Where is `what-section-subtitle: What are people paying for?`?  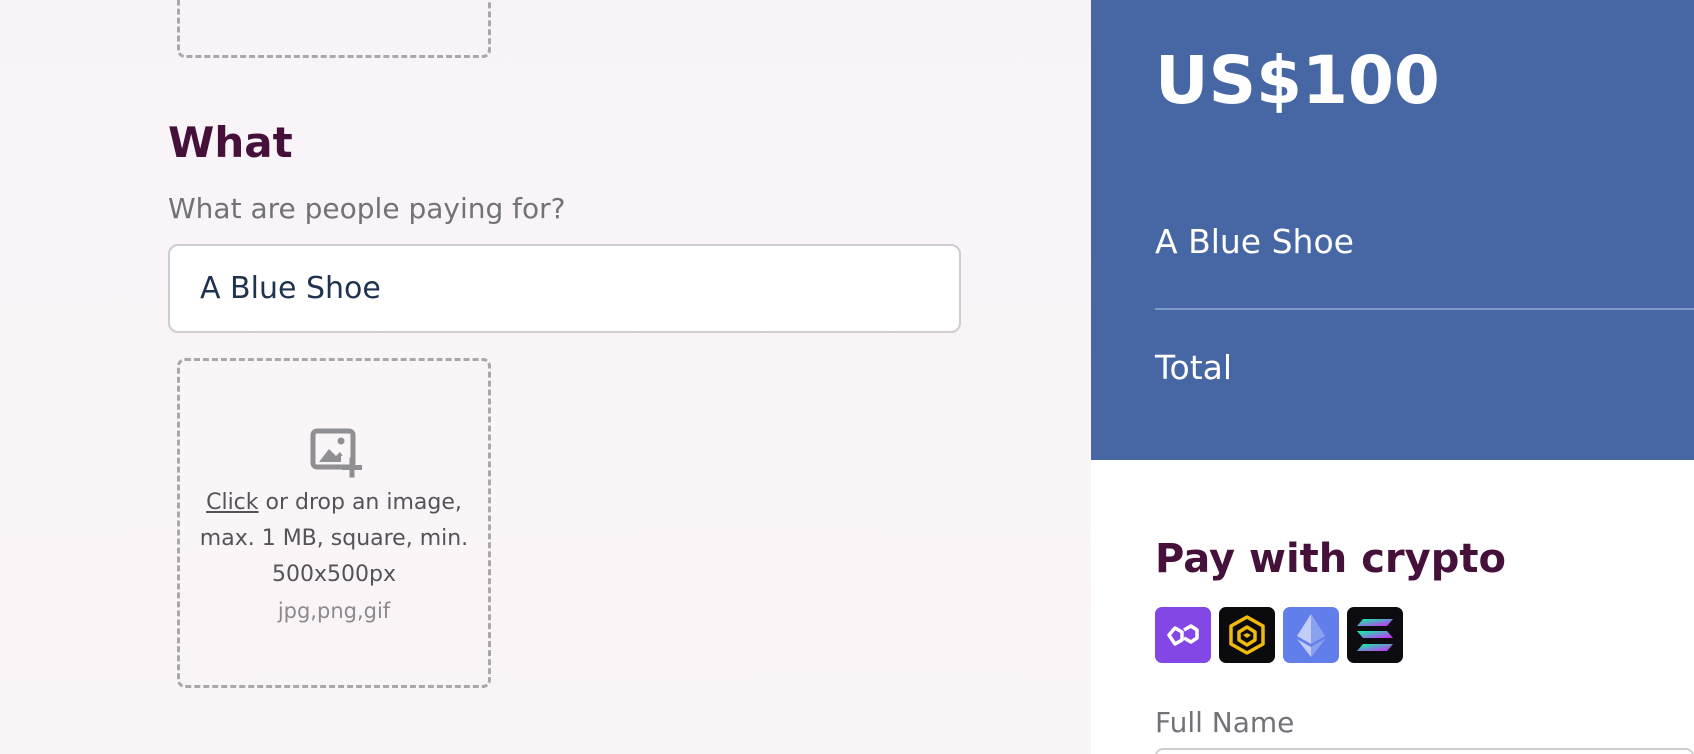 what-section-subtitle: What are people paying for? is located at coordinates (367, 208).